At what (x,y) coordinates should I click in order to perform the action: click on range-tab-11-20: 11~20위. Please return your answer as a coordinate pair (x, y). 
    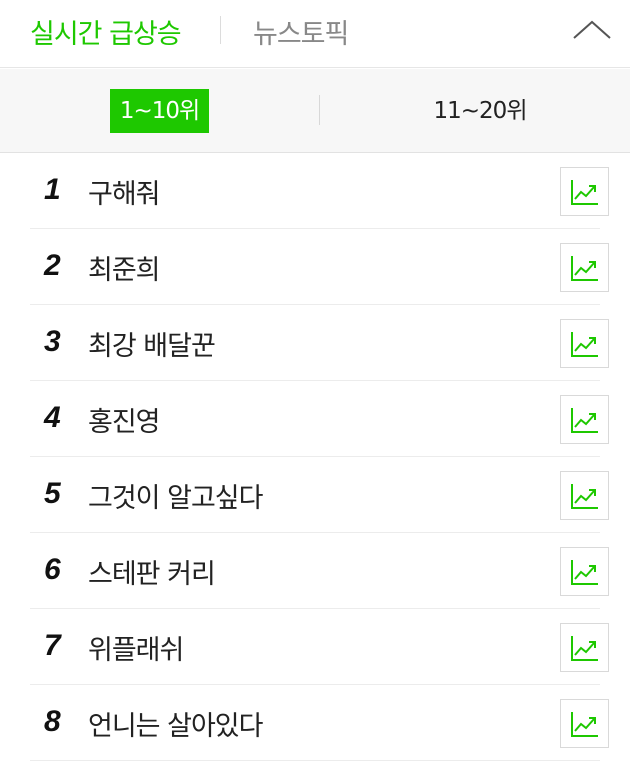
    Looking at the image, I should click on (480, 111).